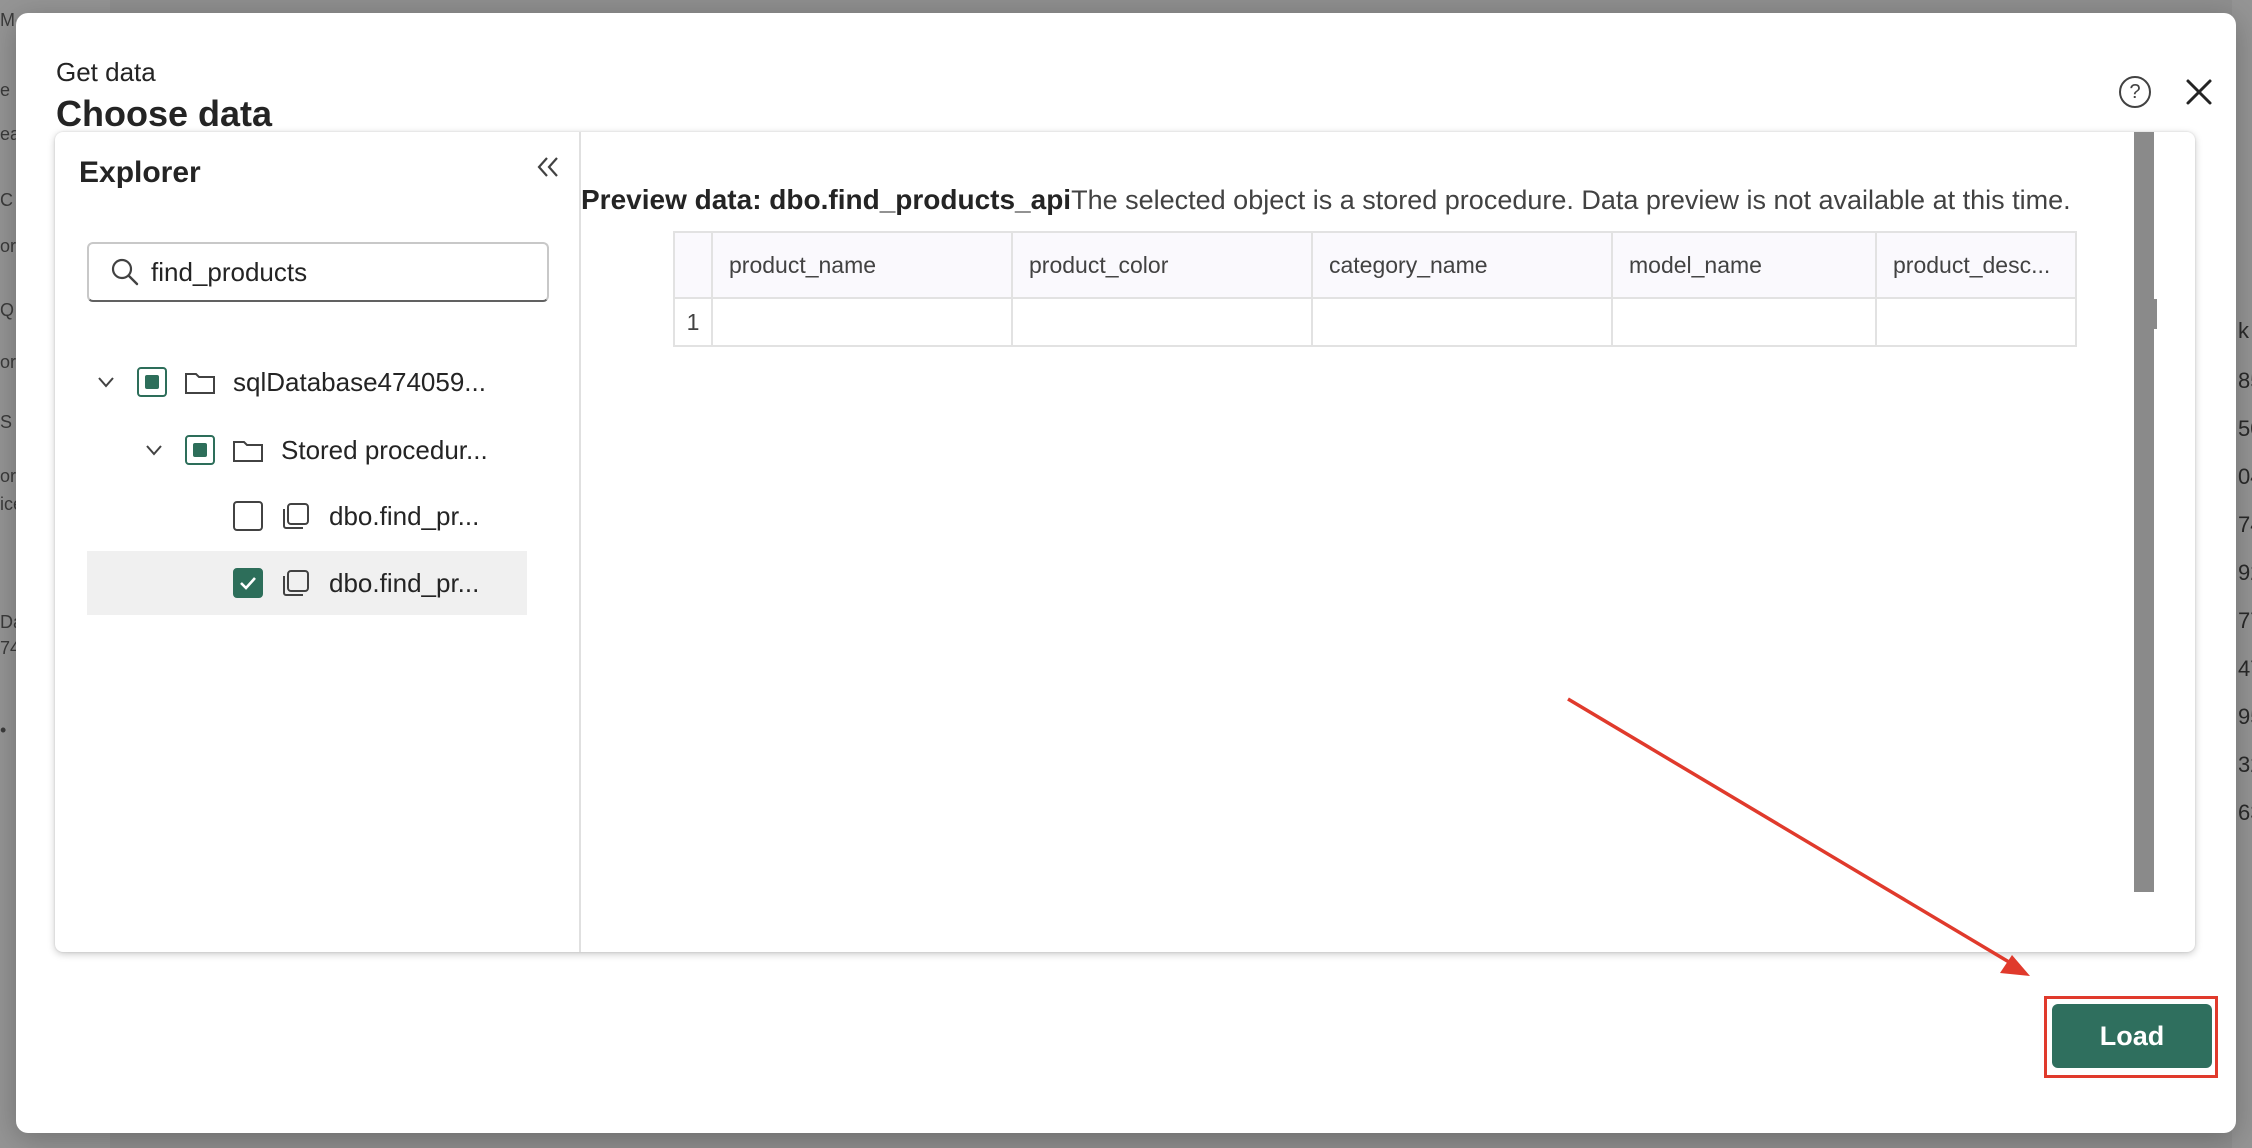 Image resolution: width=2252 pixels, height=1148 pixels. Describe the element at coordinates (106, 72) in the screenshot. I see `dialog-subtitle: Get data` at that location.